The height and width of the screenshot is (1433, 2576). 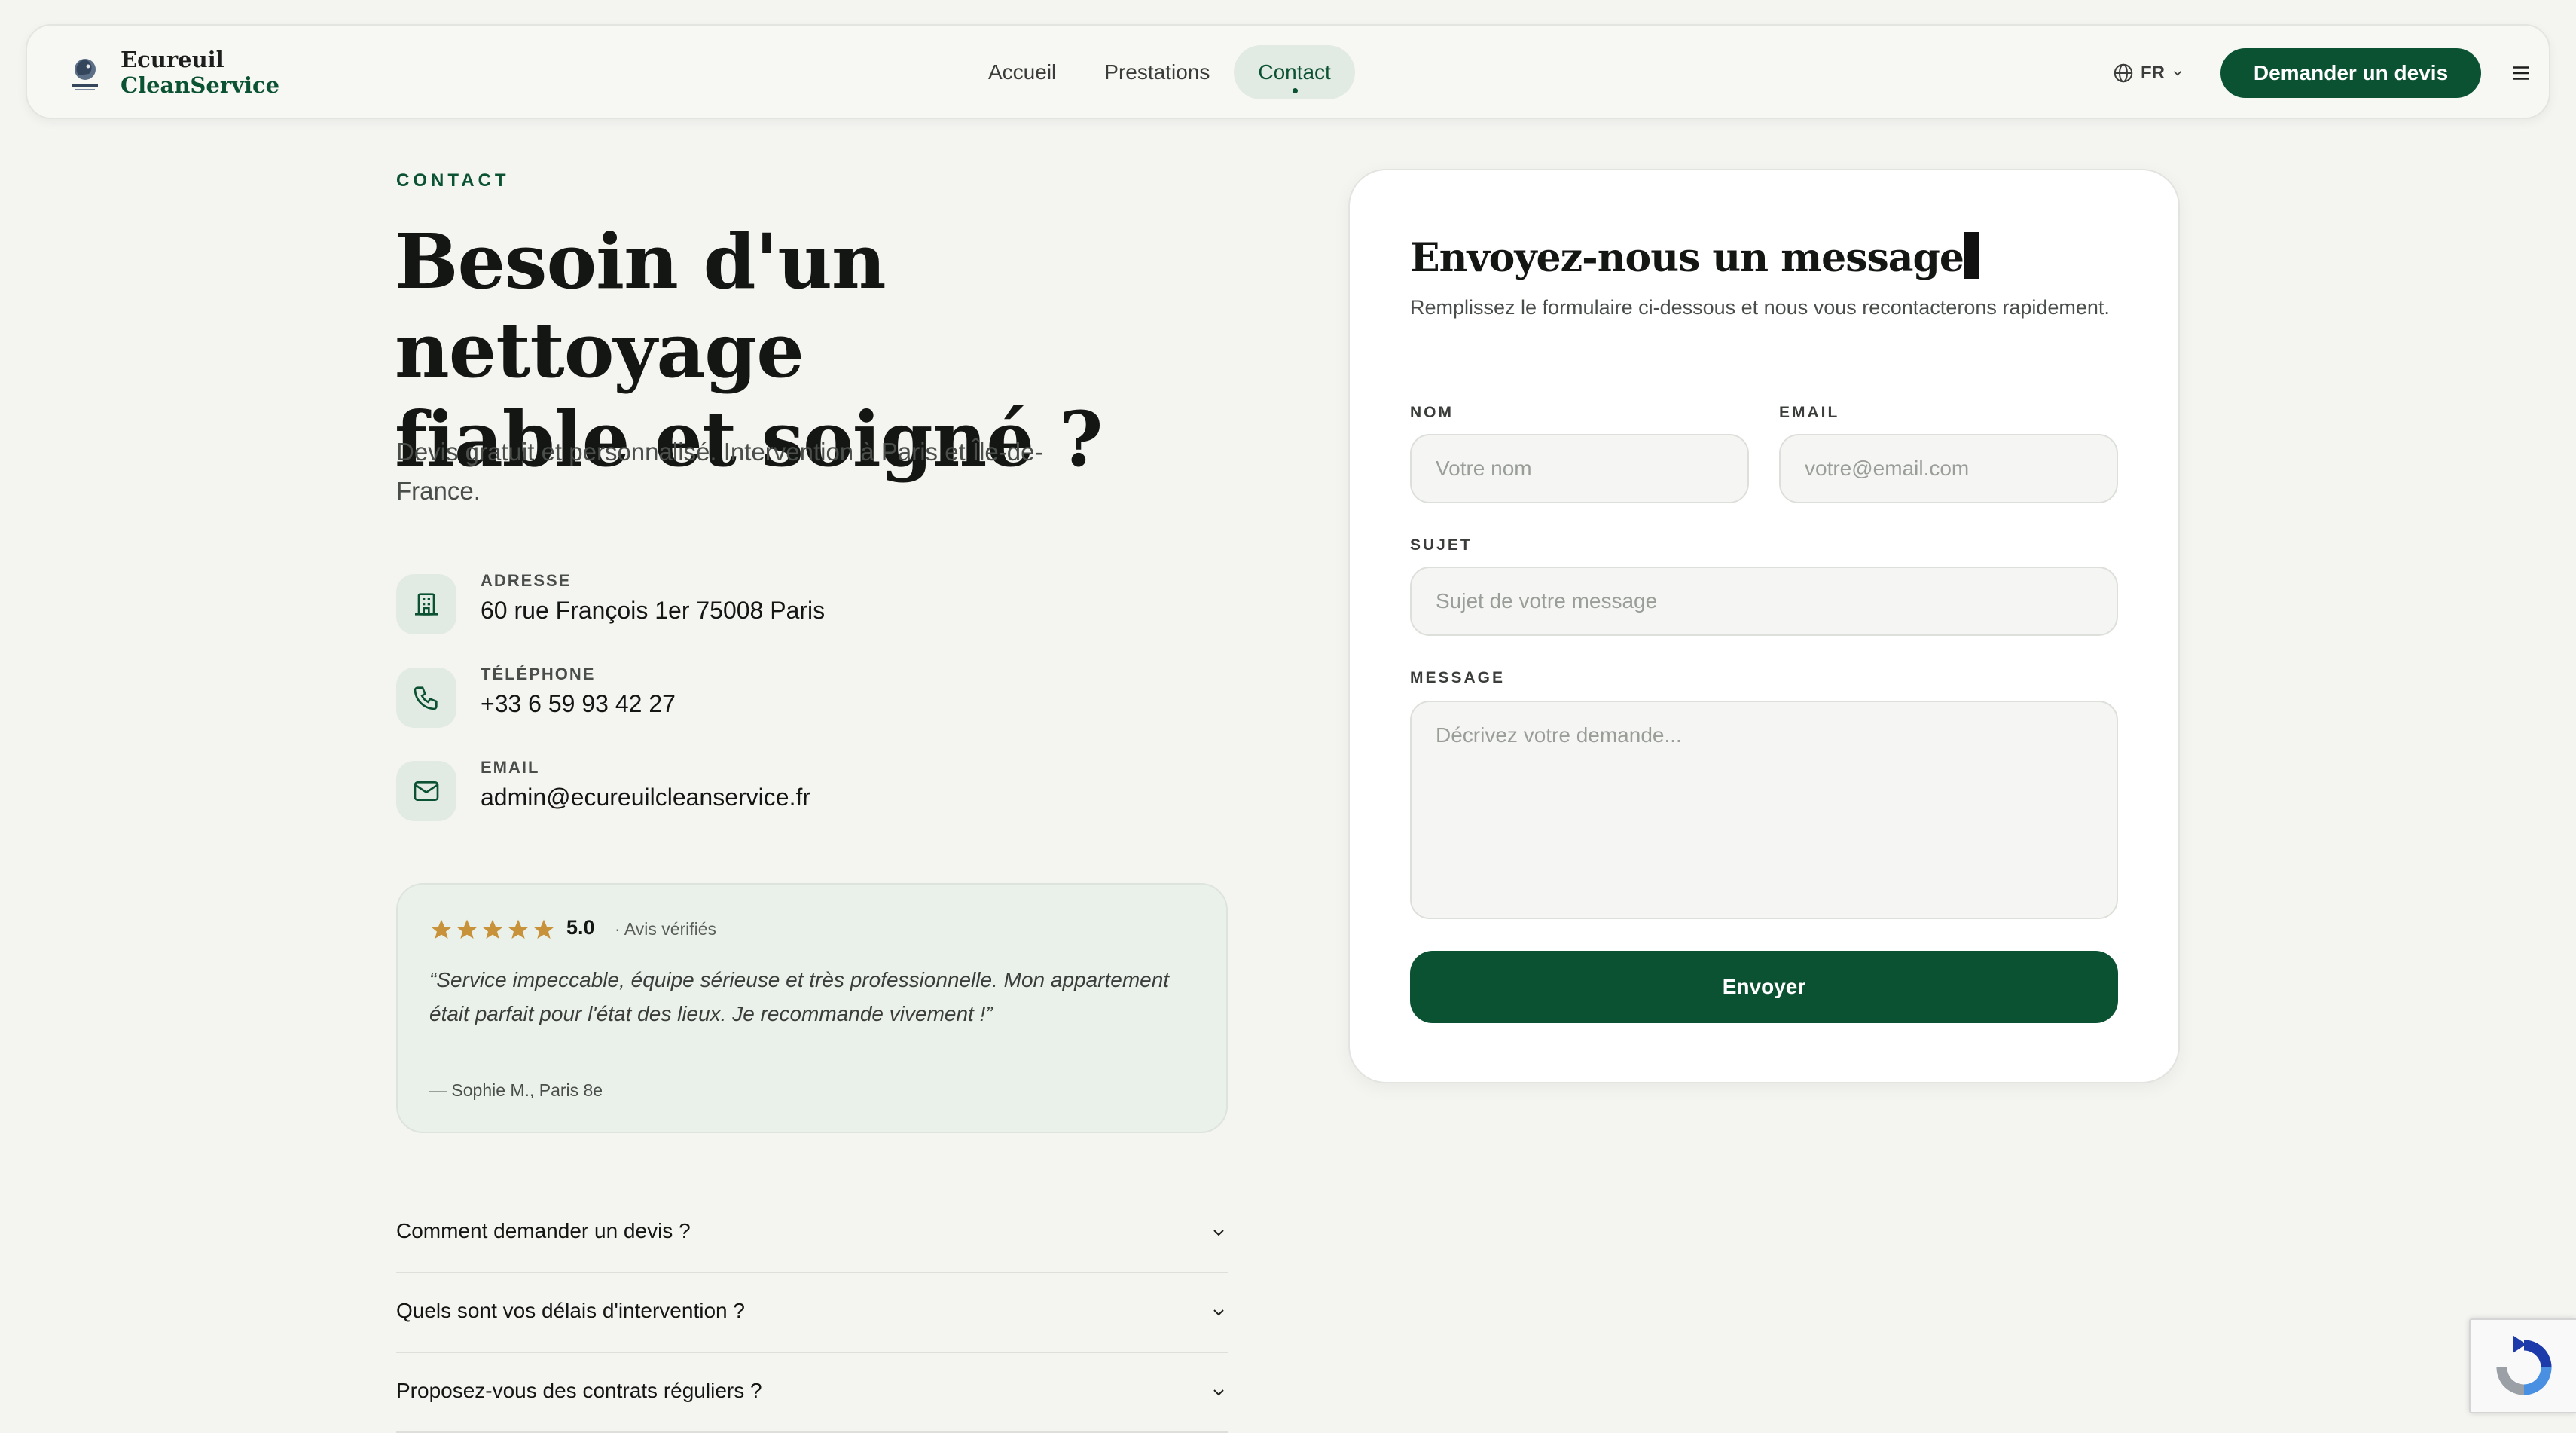 I want to click on email-value: admin@ecureuilcleanservice.fr, so click(x=646, y=797).